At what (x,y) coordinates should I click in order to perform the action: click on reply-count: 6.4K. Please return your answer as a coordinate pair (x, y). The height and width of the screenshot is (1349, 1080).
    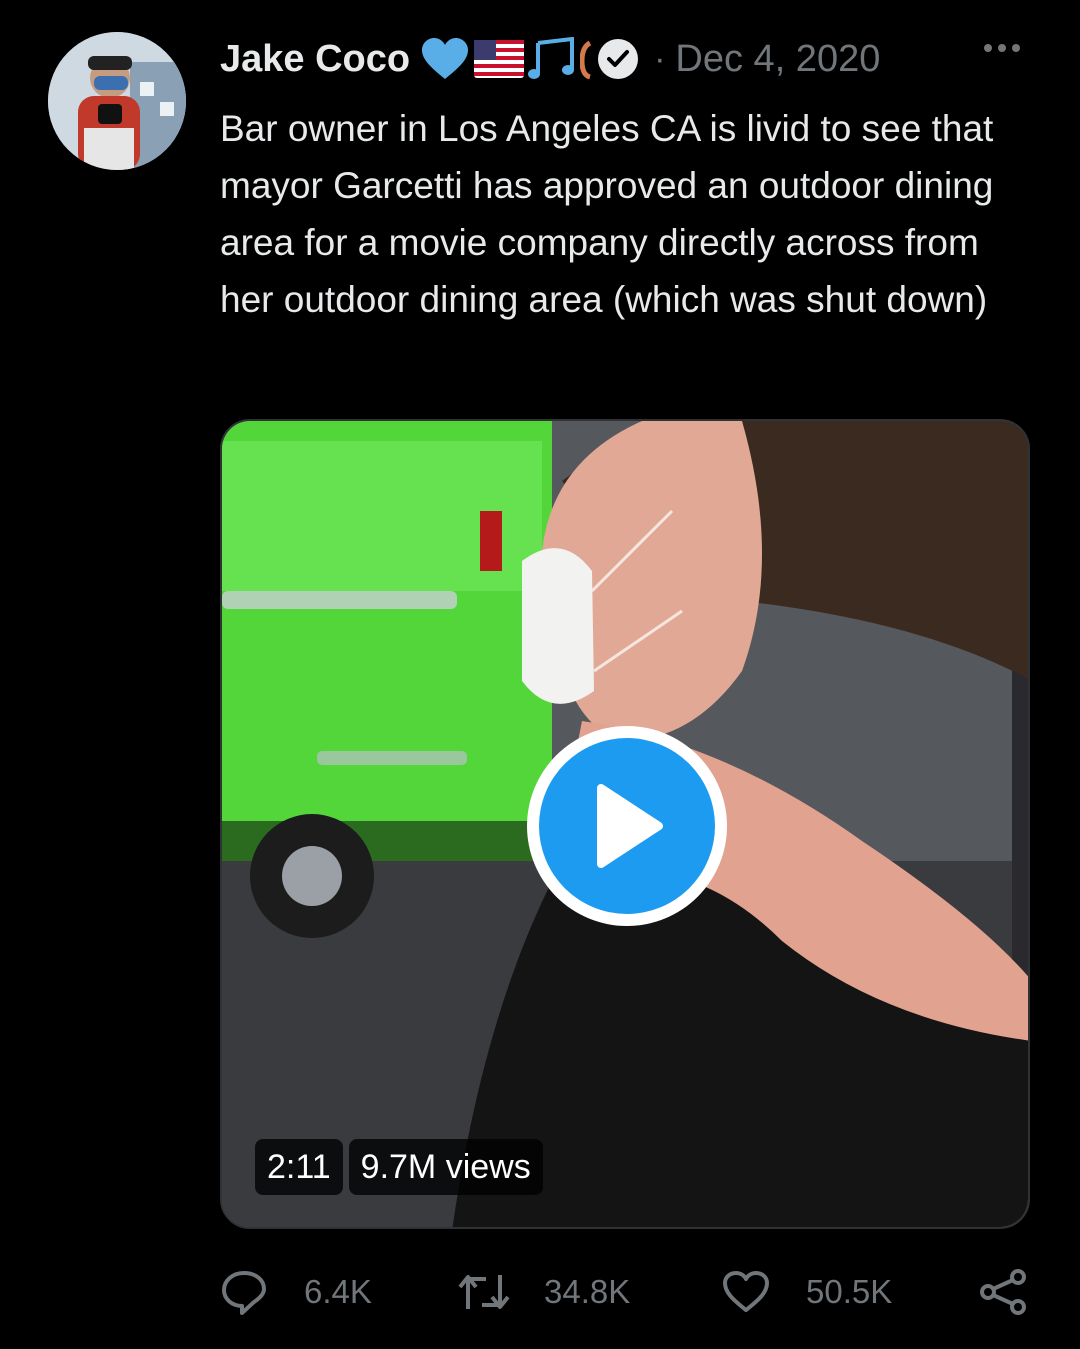
    Looking at the image, I should click on (338, 1291).